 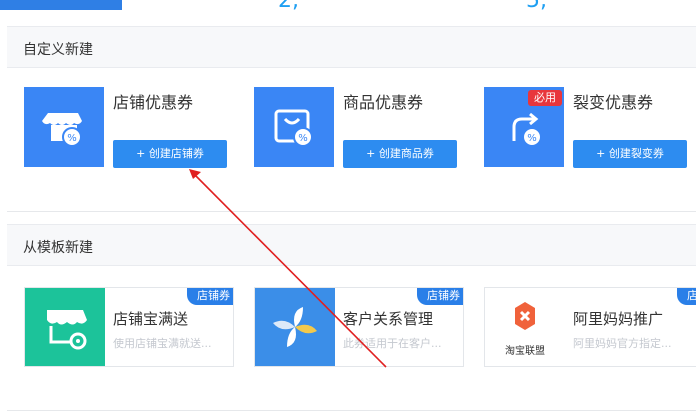 What do you see at coordinates (195, 174) in the screenshot?
I see `annotation-arrow-head` at bounding box center [195, 174].